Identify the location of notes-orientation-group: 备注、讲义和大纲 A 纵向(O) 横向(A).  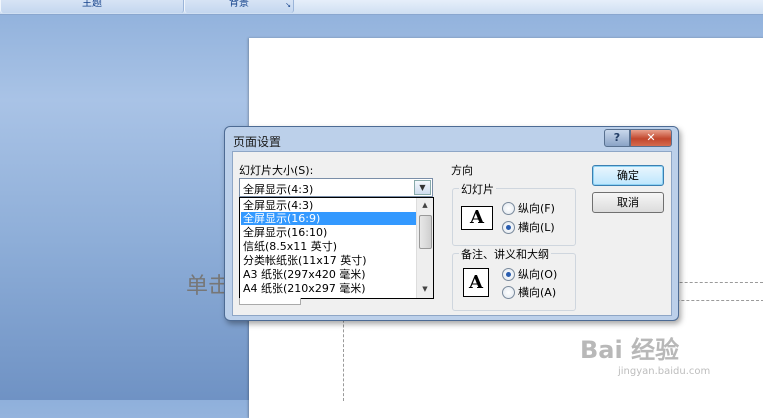
(514, 278).